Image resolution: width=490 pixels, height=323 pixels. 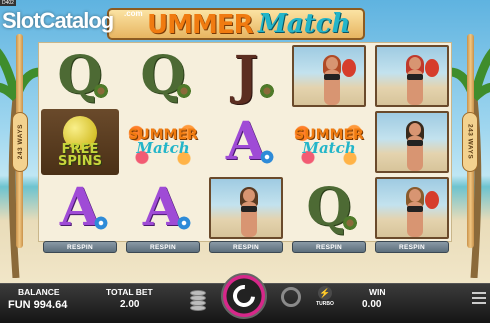 I want to click on total-bet-label: TOTAL BET, so click(x=129, y=292).